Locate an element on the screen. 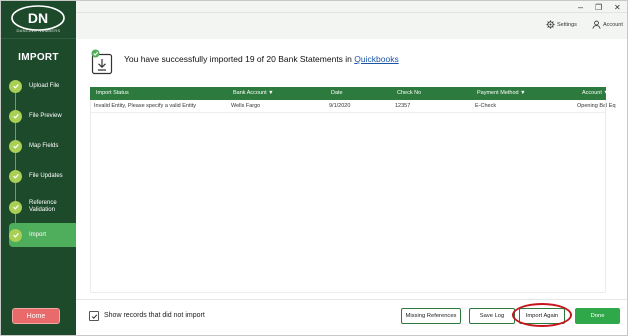 Image resolution: width=628 pixels, height=336 pixels. step-import: Import is located at coordinates (42, 235).